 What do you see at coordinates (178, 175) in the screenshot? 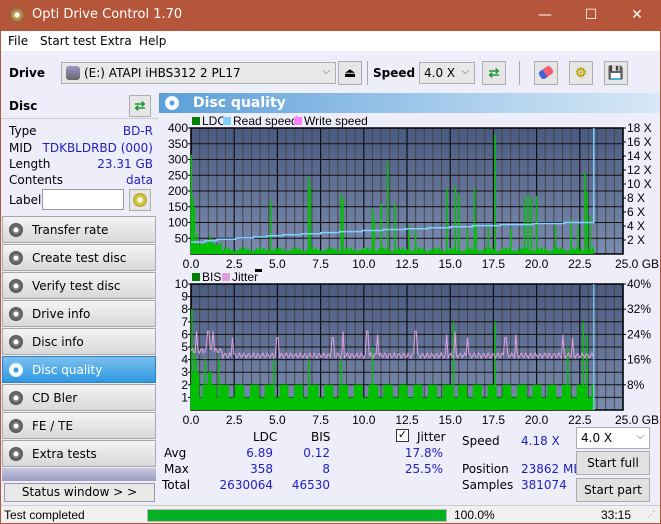
I see `y-tick-label: 250` at bounding box center [178, 175].